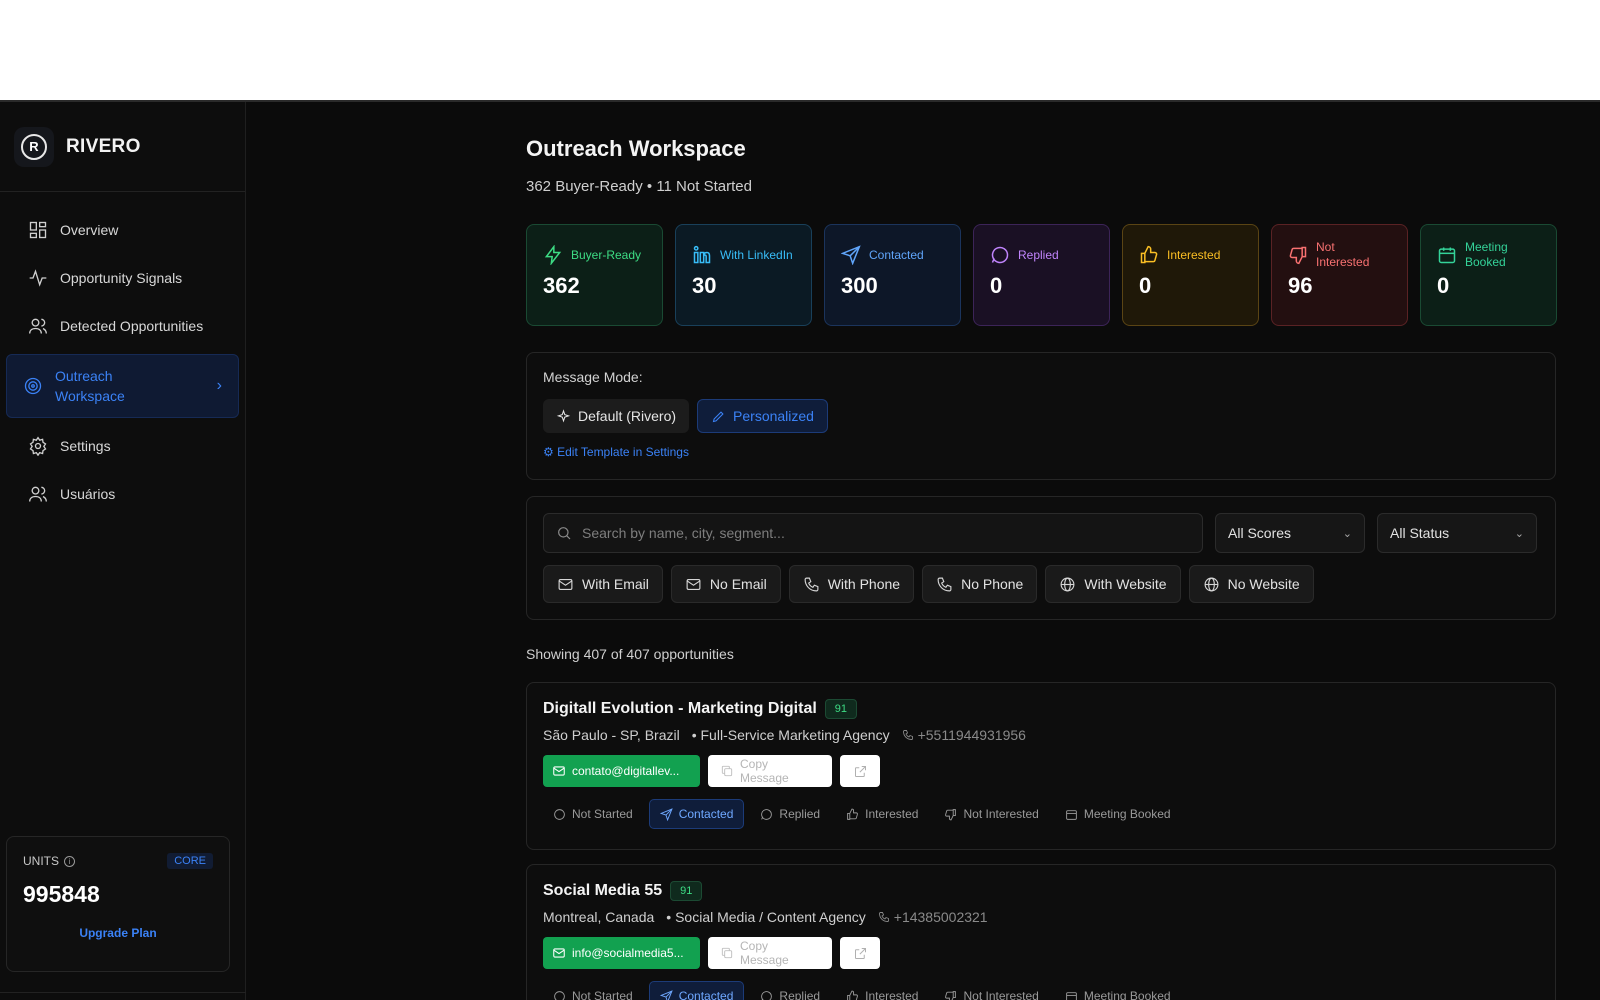  What do you see at coordinates (1290, 533) in the screenshot?
I see `scores-select: All Scores⌄` at bounding box center [1290, 533].